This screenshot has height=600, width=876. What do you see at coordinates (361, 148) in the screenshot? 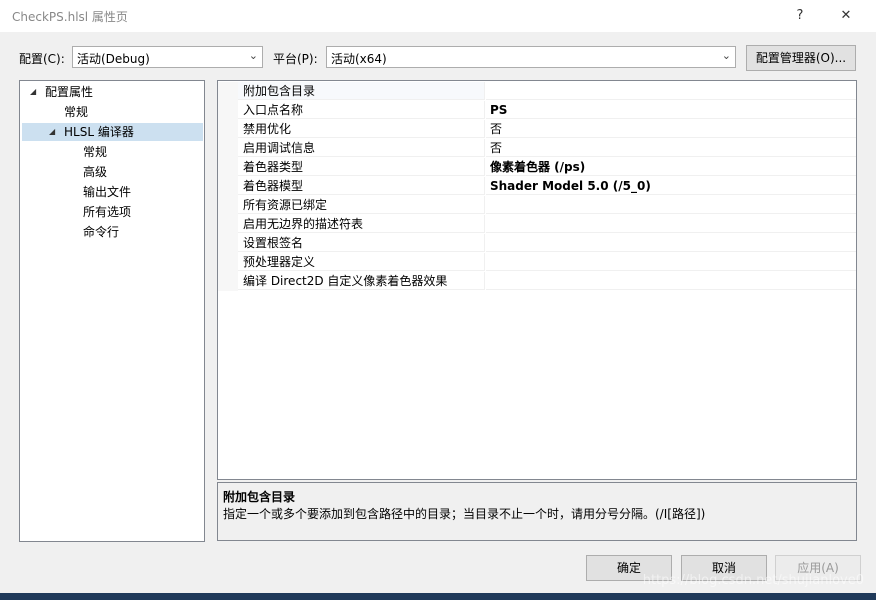
I see `property-name: 启用调试信息` at bounding box center [361, 148].